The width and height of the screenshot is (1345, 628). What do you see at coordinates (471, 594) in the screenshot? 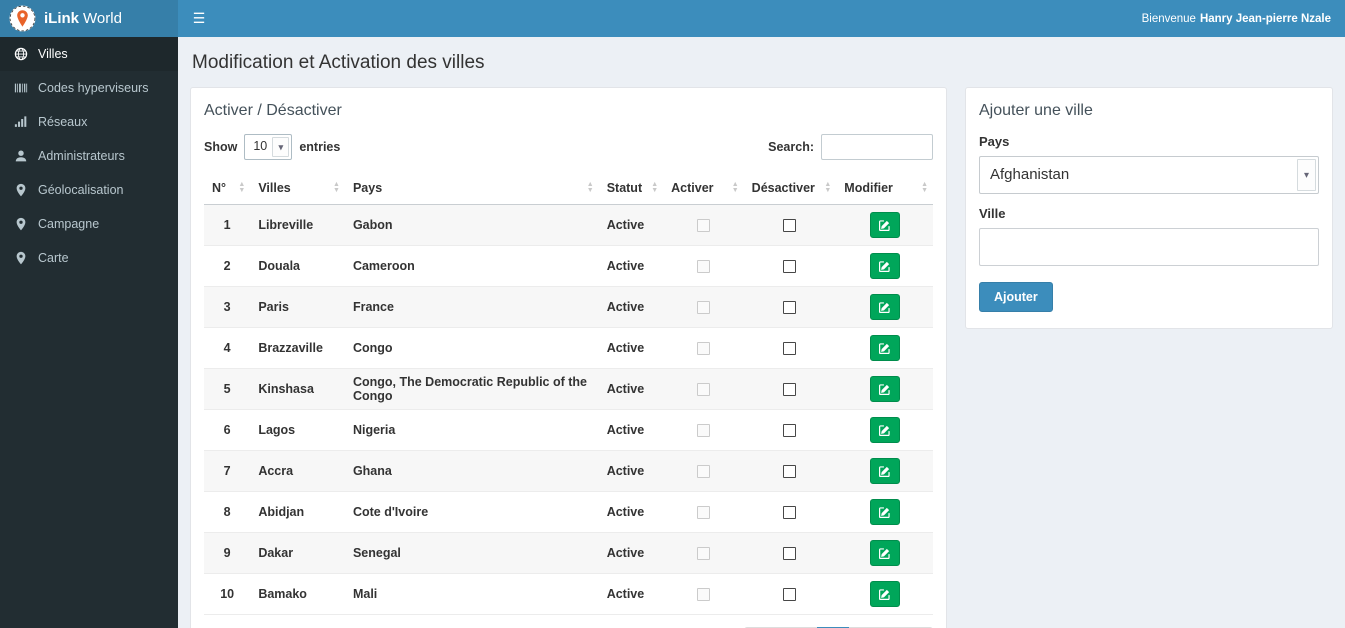
I see `cell-pays: Mali` at bounding box center [471, 594].